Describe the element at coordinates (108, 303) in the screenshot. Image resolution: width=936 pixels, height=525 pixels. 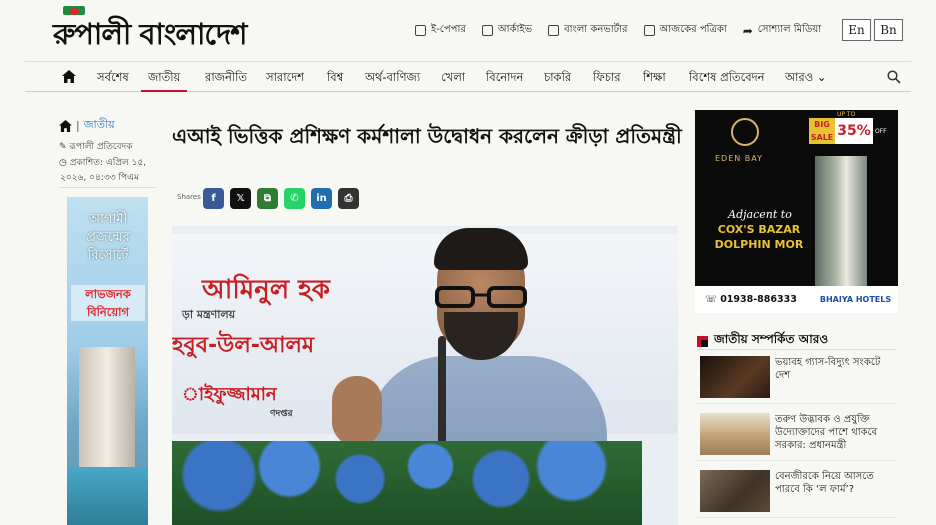
I see `left-ad-tagline: লাভজনক বিনিয়োগ` at that location.